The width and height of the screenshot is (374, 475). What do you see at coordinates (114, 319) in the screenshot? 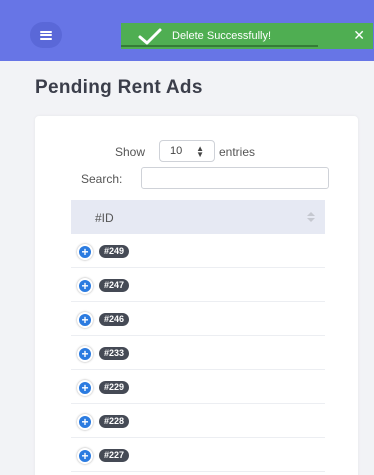
I see `id-badge: #246` at bounding box center [114, 319].